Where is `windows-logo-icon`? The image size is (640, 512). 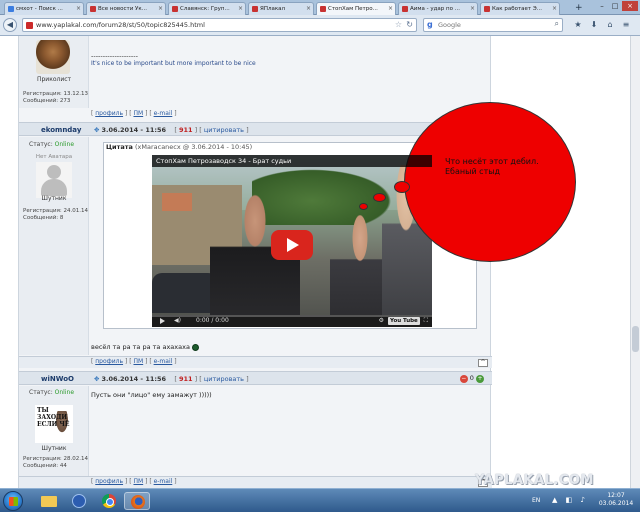 windows-logo-icon is located at coordinates (13, 501).